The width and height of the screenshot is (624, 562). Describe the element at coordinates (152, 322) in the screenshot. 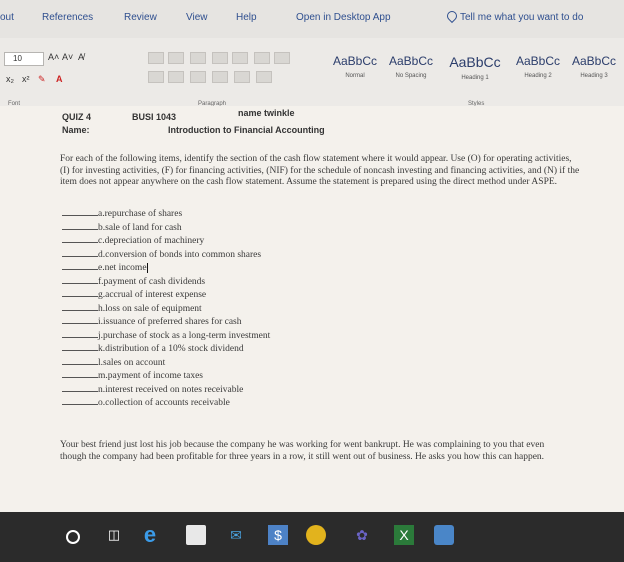

I see `list-item: i.issuance of preferred shares for cash` at that location.